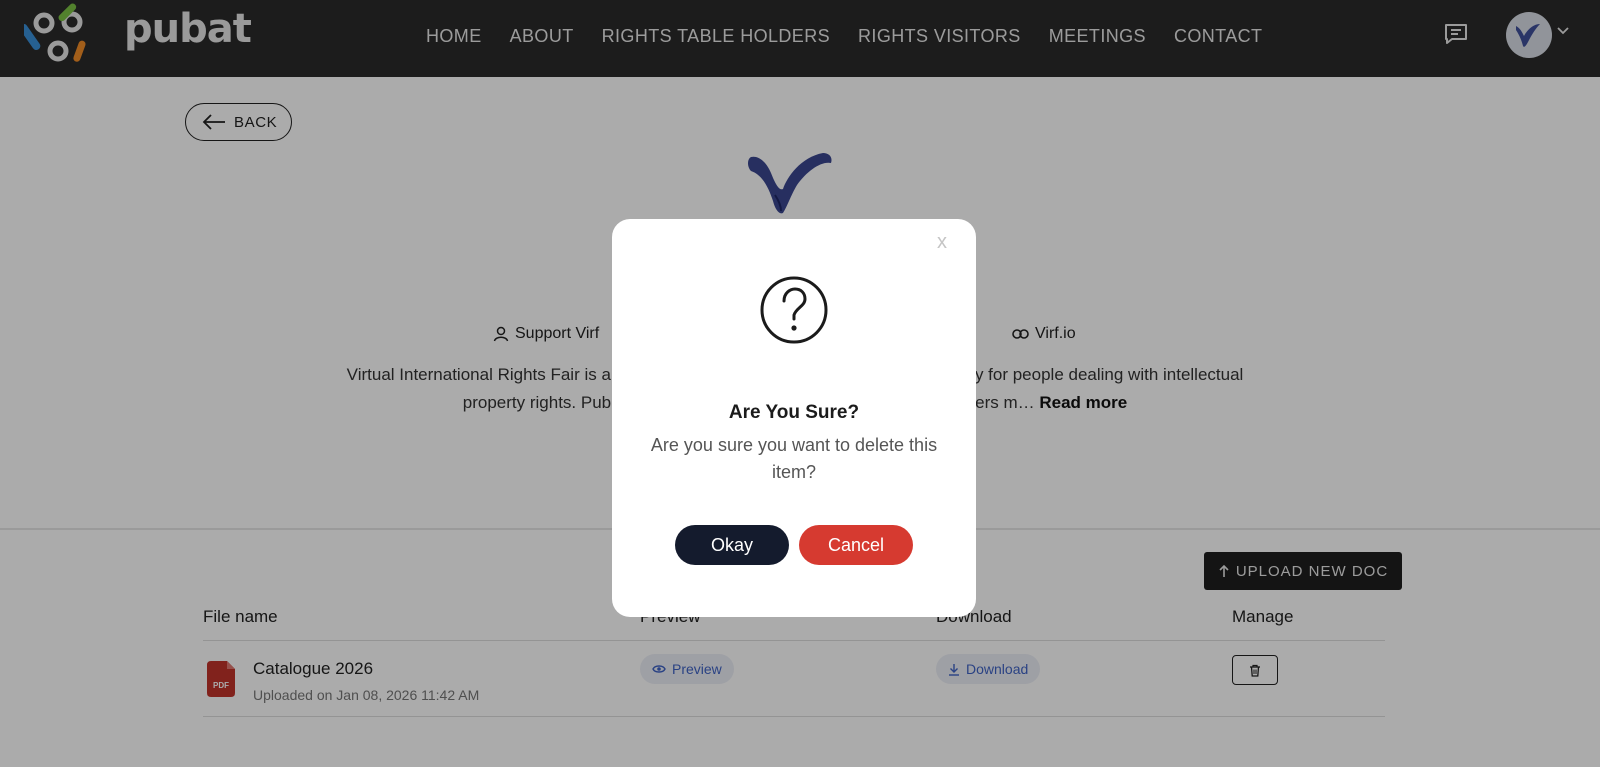  I want to click on modal-title: Are You Sure?, so click(794, 412).